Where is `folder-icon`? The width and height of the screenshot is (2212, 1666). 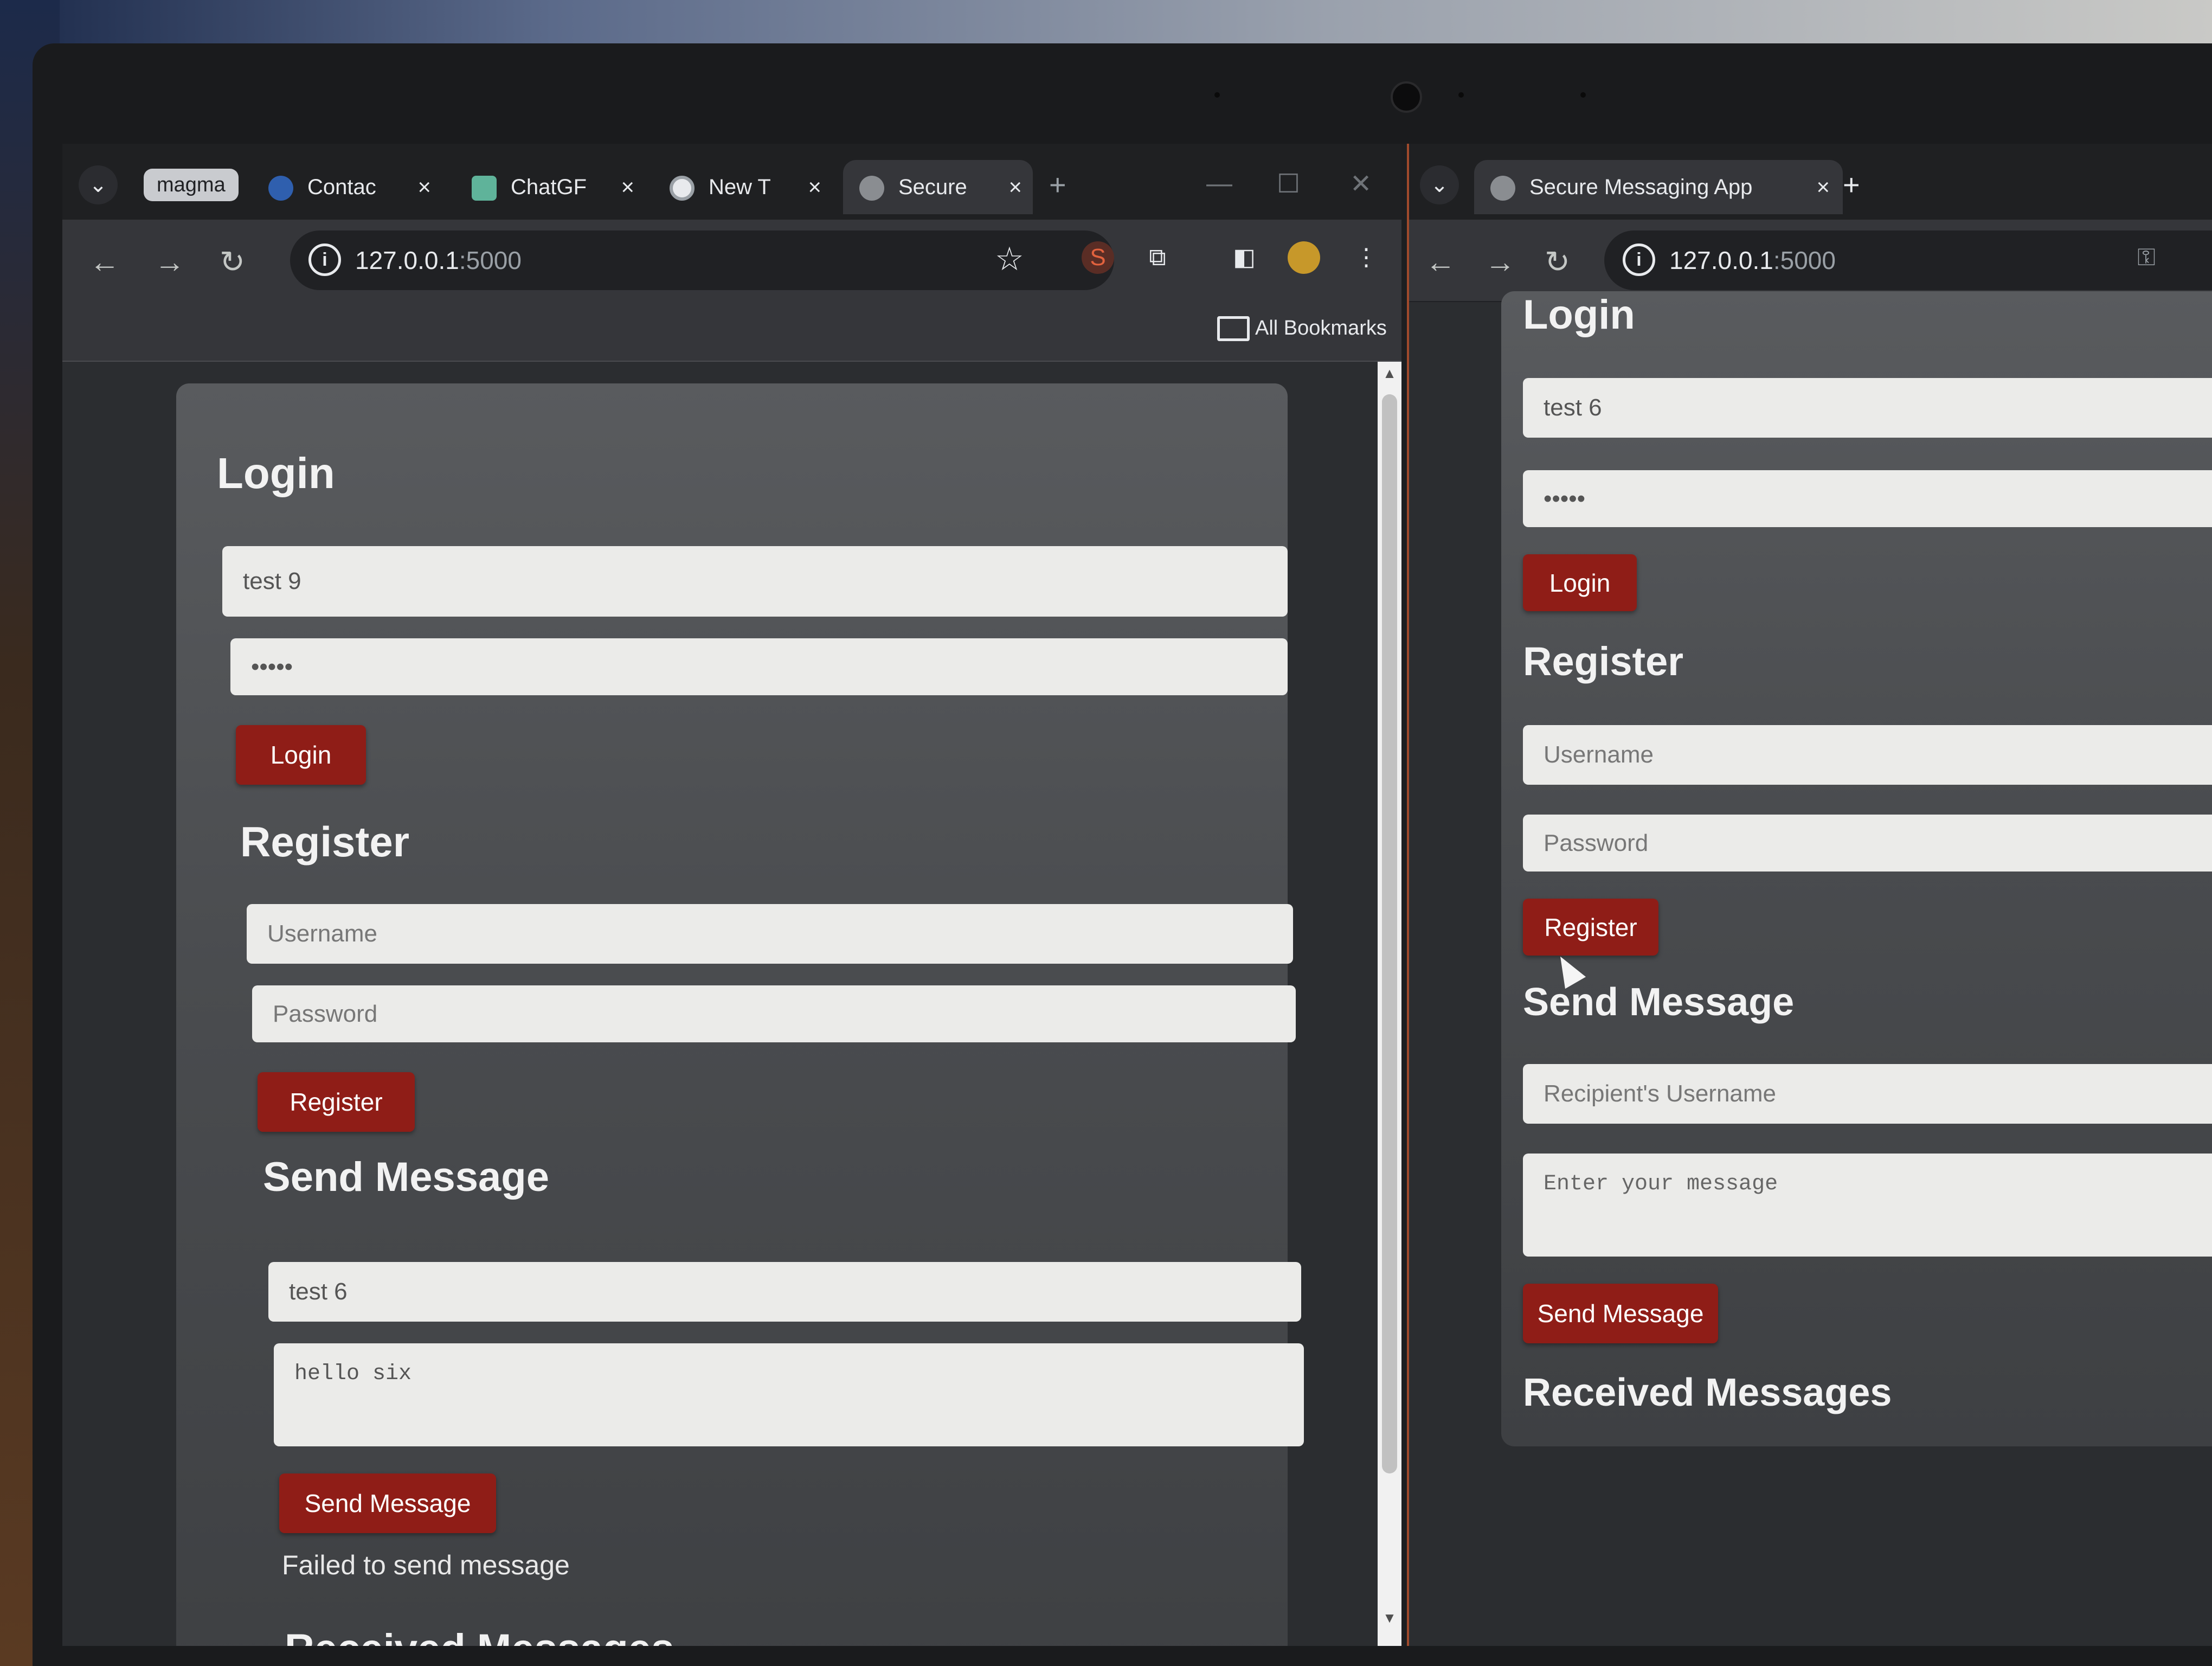
folder-icon is located at coordinates (1233, 329).